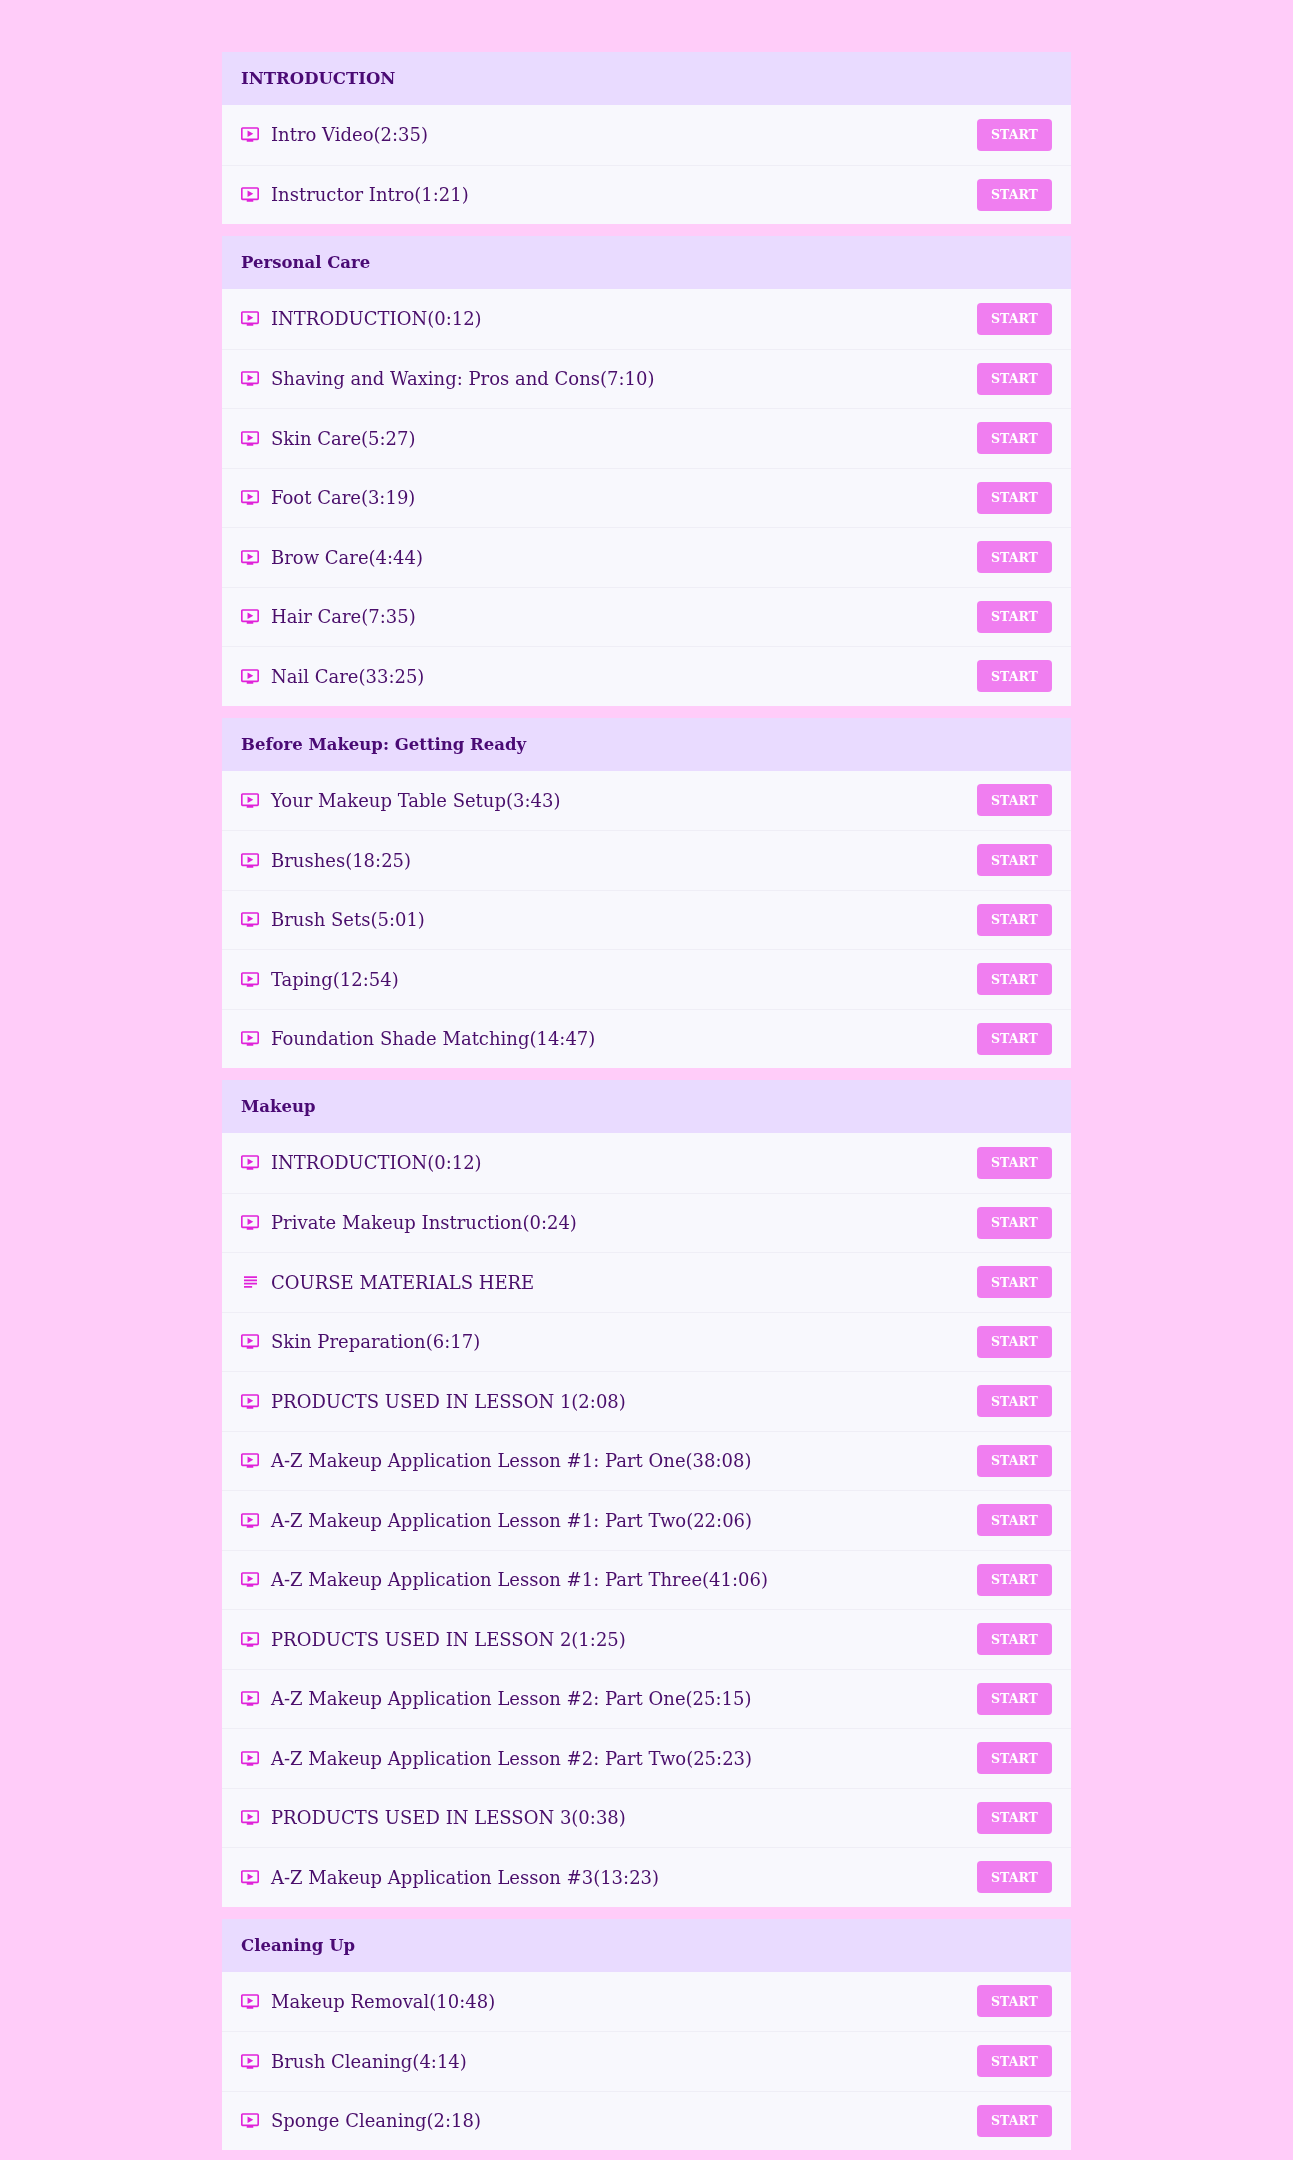  Describe the element at coordinates (250, 1282) in the screenshot. I see `text-lines-icon` at that location.